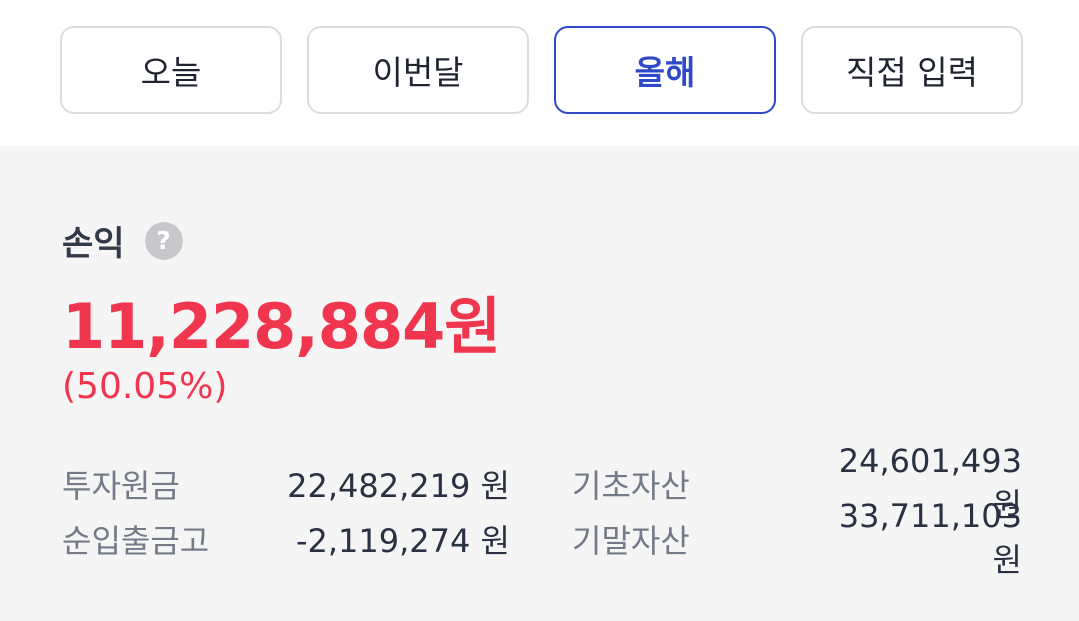 This screenshot has width=1079, height=621. What do you see at coordinates (93, 244) in the screenshot?
I see `profit-label: 손익` at bounding box center [93, 244].